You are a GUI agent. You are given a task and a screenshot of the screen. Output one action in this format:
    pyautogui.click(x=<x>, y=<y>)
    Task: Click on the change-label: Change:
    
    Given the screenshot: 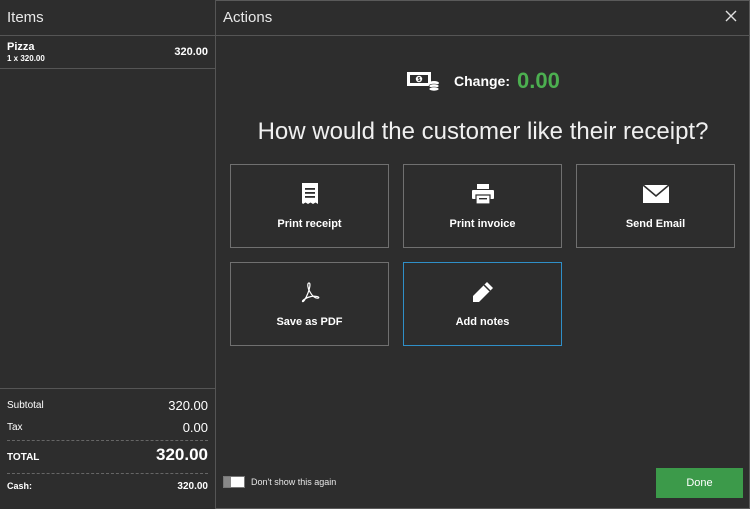 What is the action you would take?
    pyautogui.click(x=482, y=81)
    